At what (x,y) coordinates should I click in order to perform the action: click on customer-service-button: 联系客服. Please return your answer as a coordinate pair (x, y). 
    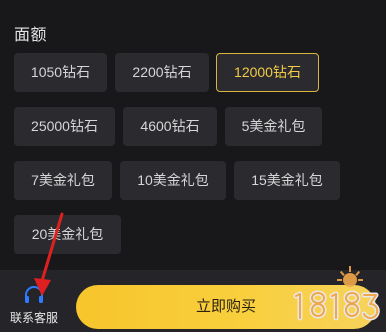
    Looking at the image, I should click on (34, 305).